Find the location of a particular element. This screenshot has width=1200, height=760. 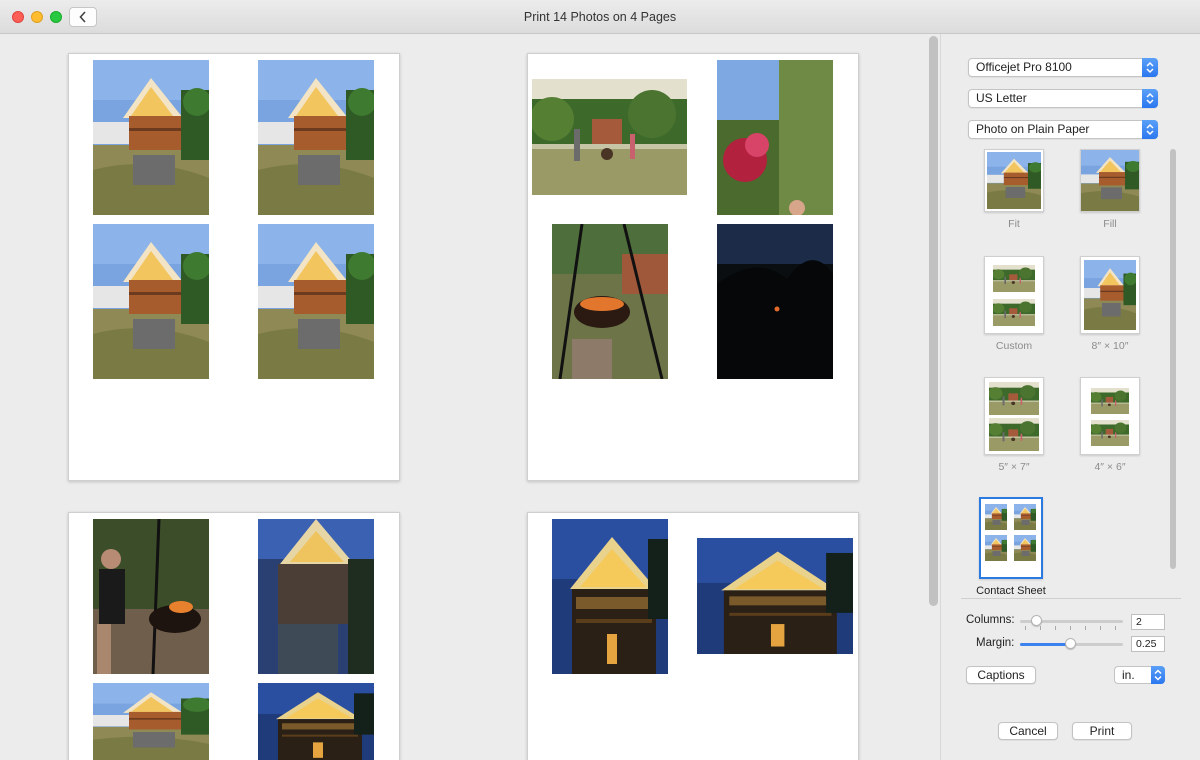

layout-4x6: 4″ × 6″ is located at coordinates (1110, 425).